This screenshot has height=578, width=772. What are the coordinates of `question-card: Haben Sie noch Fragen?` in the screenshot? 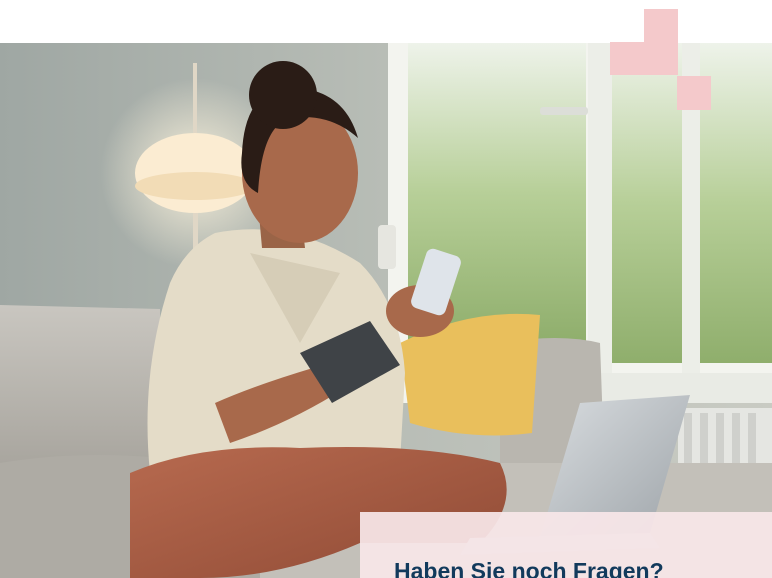 It's located at (566, 545).